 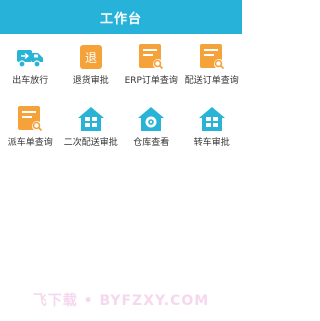 What do you see at coordinates (121, 301) in the screenshot?
I see `watermark: 飞下载 • BYFZXY.COM` at bounding box center [121, 301].